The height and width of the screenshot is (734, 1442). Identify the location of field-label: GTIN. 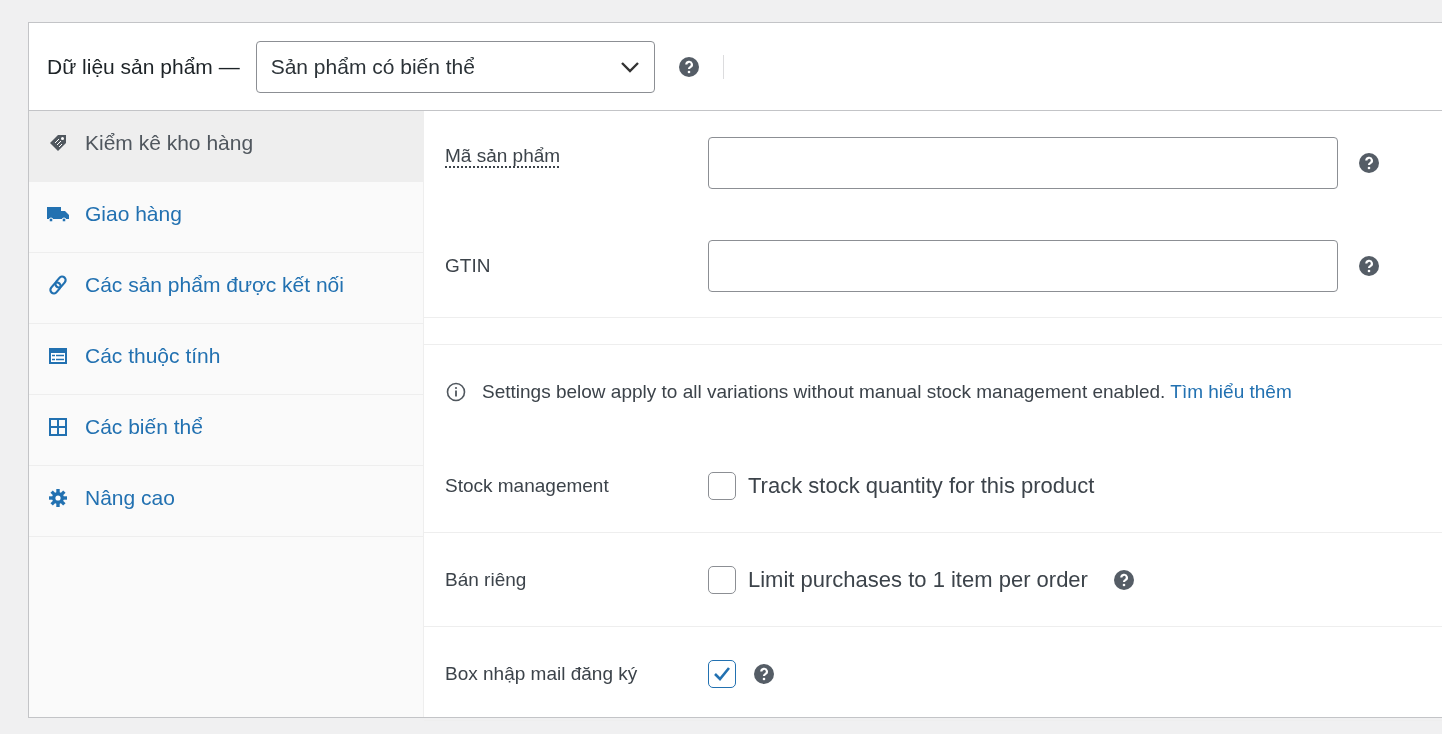
(468, 265).